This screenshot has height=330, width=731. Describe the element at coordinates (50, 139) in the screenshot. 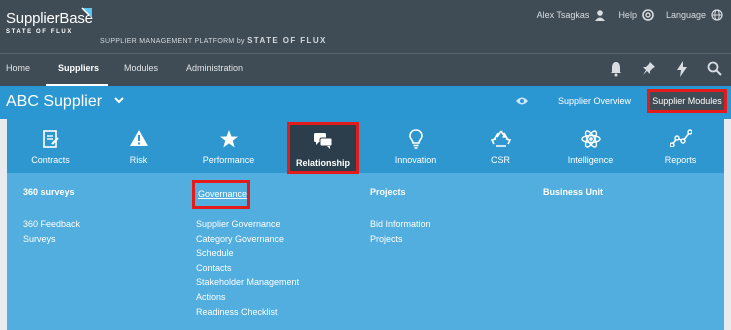

I see `contracts-icon` at that location.